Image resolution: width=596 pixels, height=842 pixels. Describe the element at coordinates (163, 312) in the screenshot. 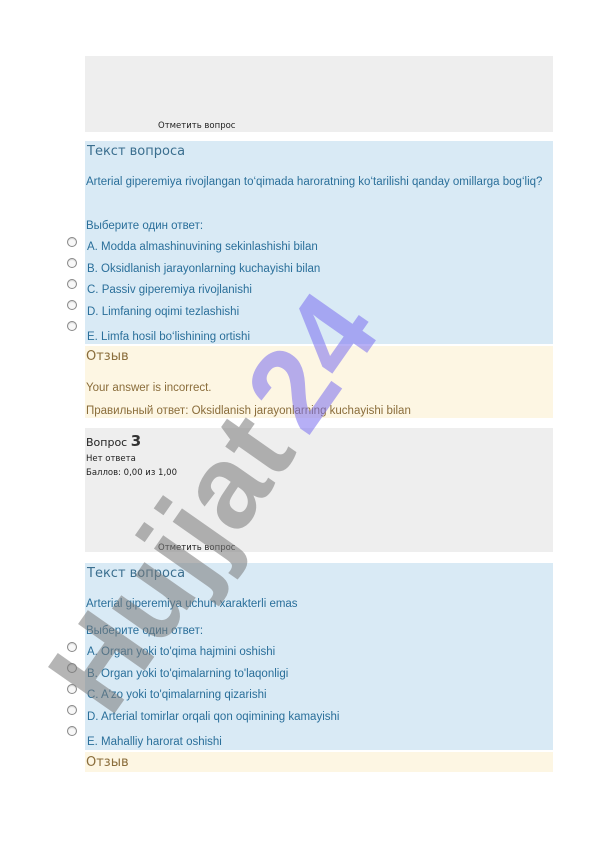

I see `answer-option: D. Limfaning oqimi tezlashishi` at that location.